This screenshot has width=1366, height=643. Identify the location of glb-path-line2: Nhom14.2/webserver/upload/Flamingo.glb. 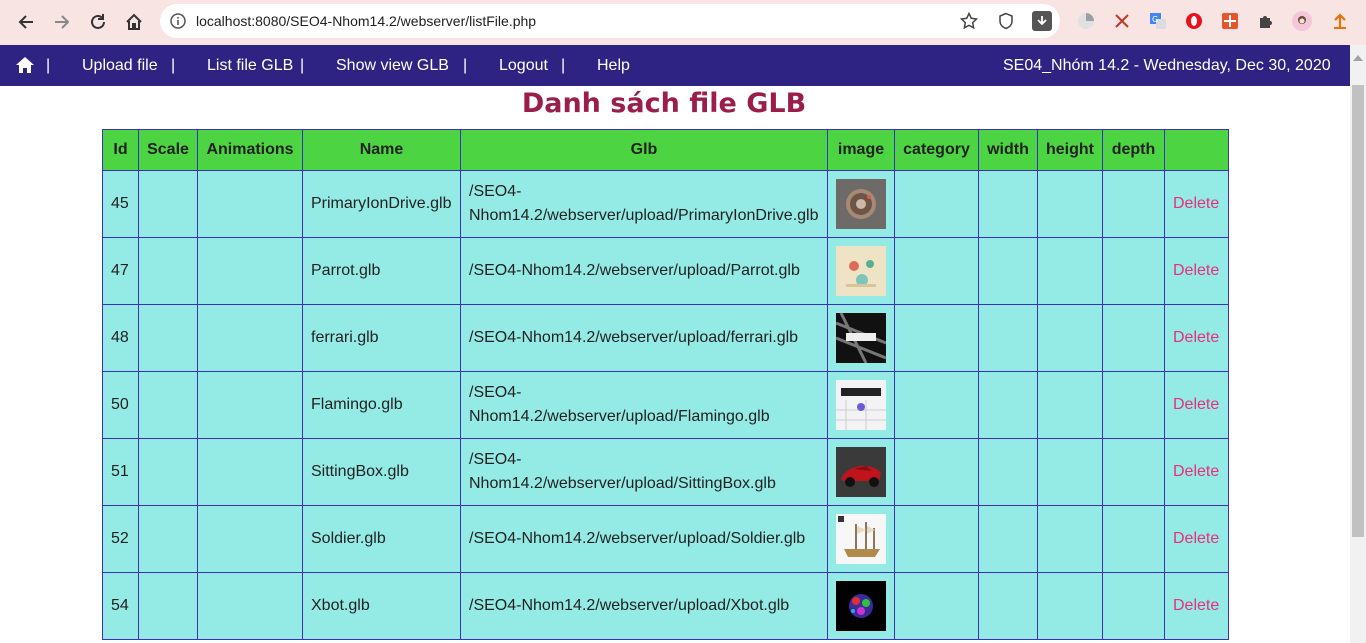
(619, 416).